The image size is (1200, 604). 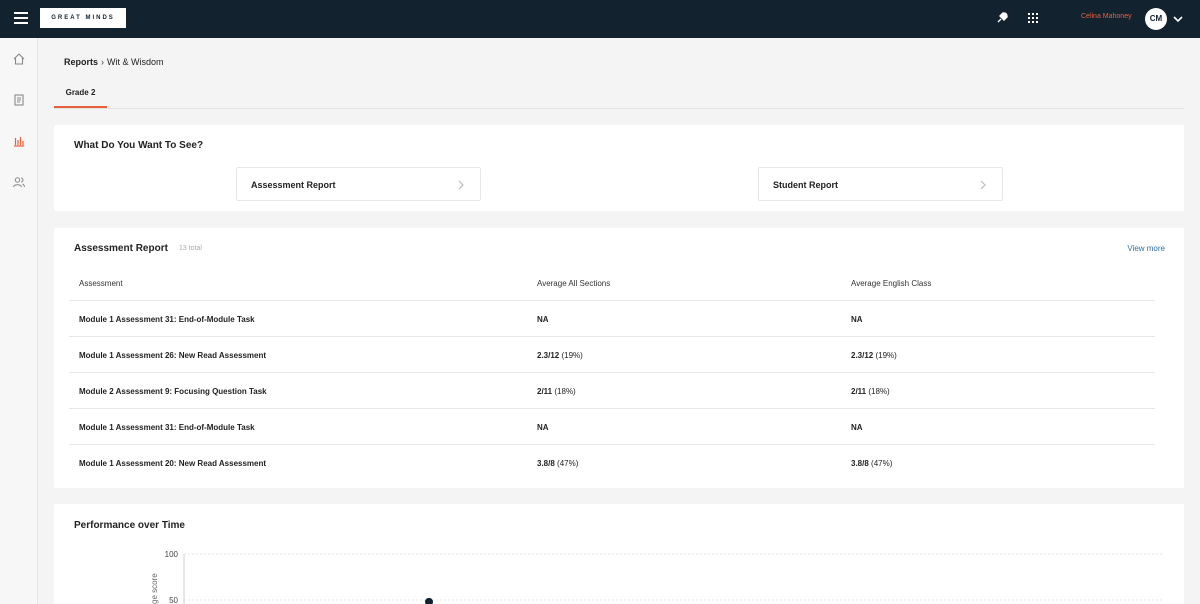 I want to click on great-minds-logo: GREAT MINDS, so click(x=83, y=18).